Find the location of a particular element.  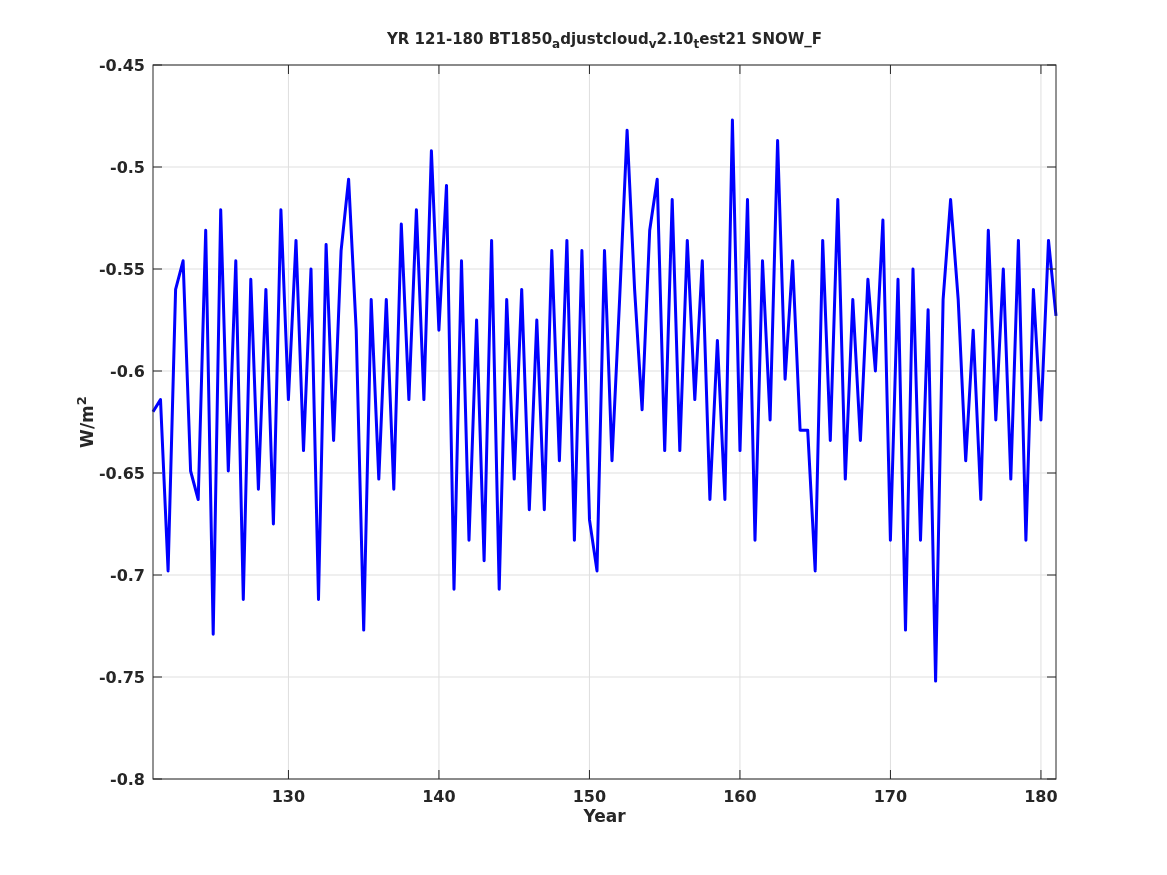

y-tick-label: -0.6 is located at coordinates (127, 371).